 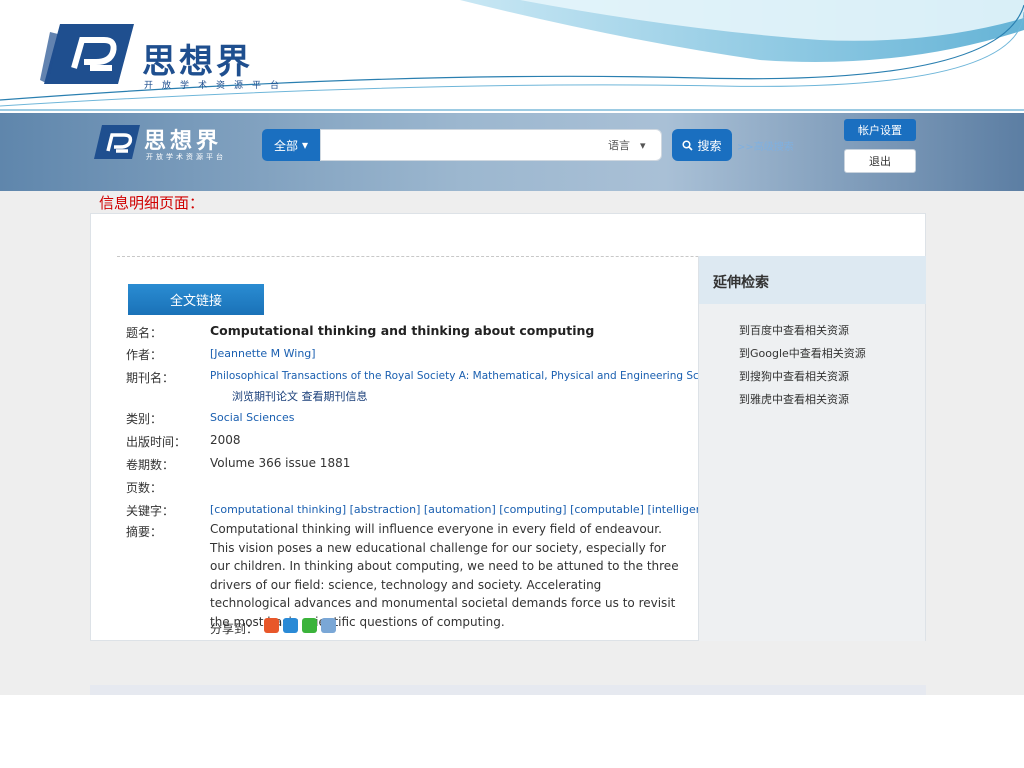 What do you see at coordinates (150, 378) in the screenshot?
I see `field-label-journal: 期刊名：` at bounding box center [150, 378].